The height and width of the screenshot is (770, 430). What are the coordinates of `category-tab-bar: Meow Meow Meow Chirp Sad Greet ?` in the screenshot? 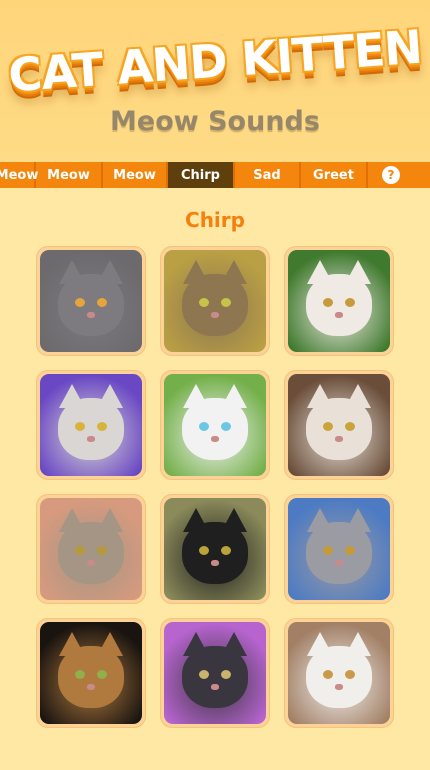 It's located at (215, 175).